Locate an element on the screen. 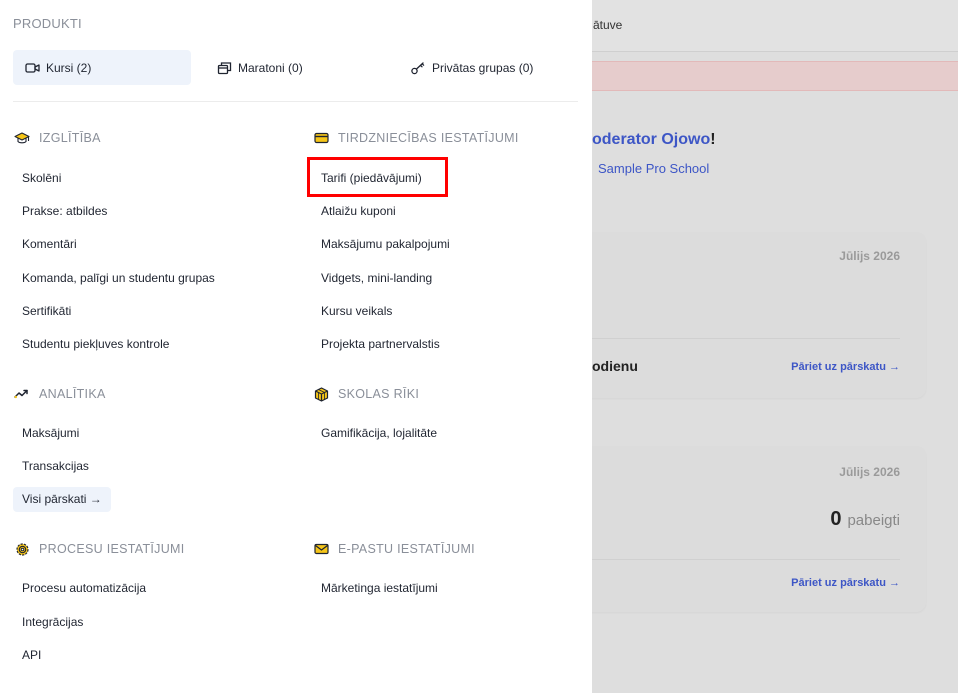 This screenshot has width=958, height=693. email-settings-title: E-PASTU IESTATĪJUMI is located at coordinates (406, 549).